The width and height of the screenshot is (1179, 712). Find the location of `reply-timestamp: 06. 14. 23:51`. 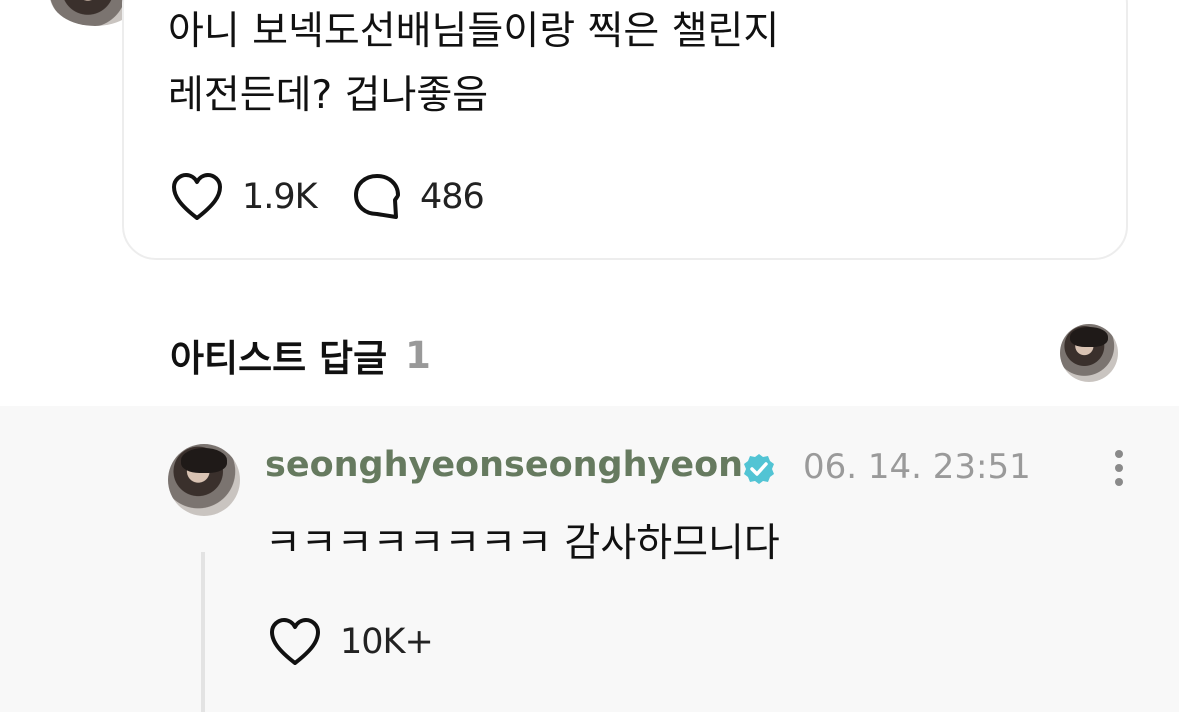

reply-timestamp: 06. 14. 23:51 is located at coordinates (917, 467).